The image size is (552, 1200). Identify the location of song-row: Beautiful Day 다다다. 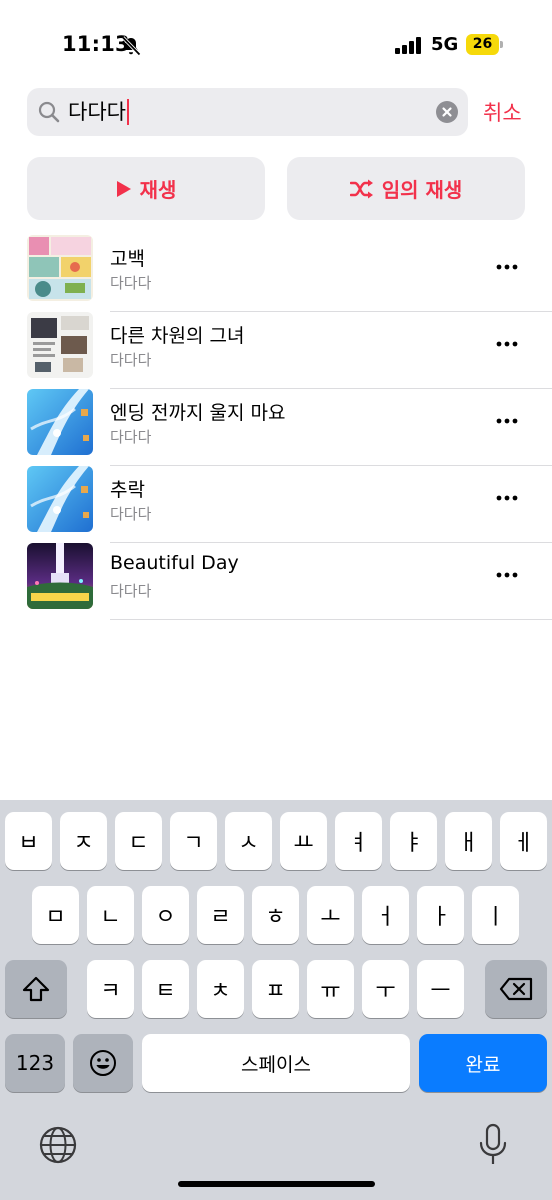
(289, 581).